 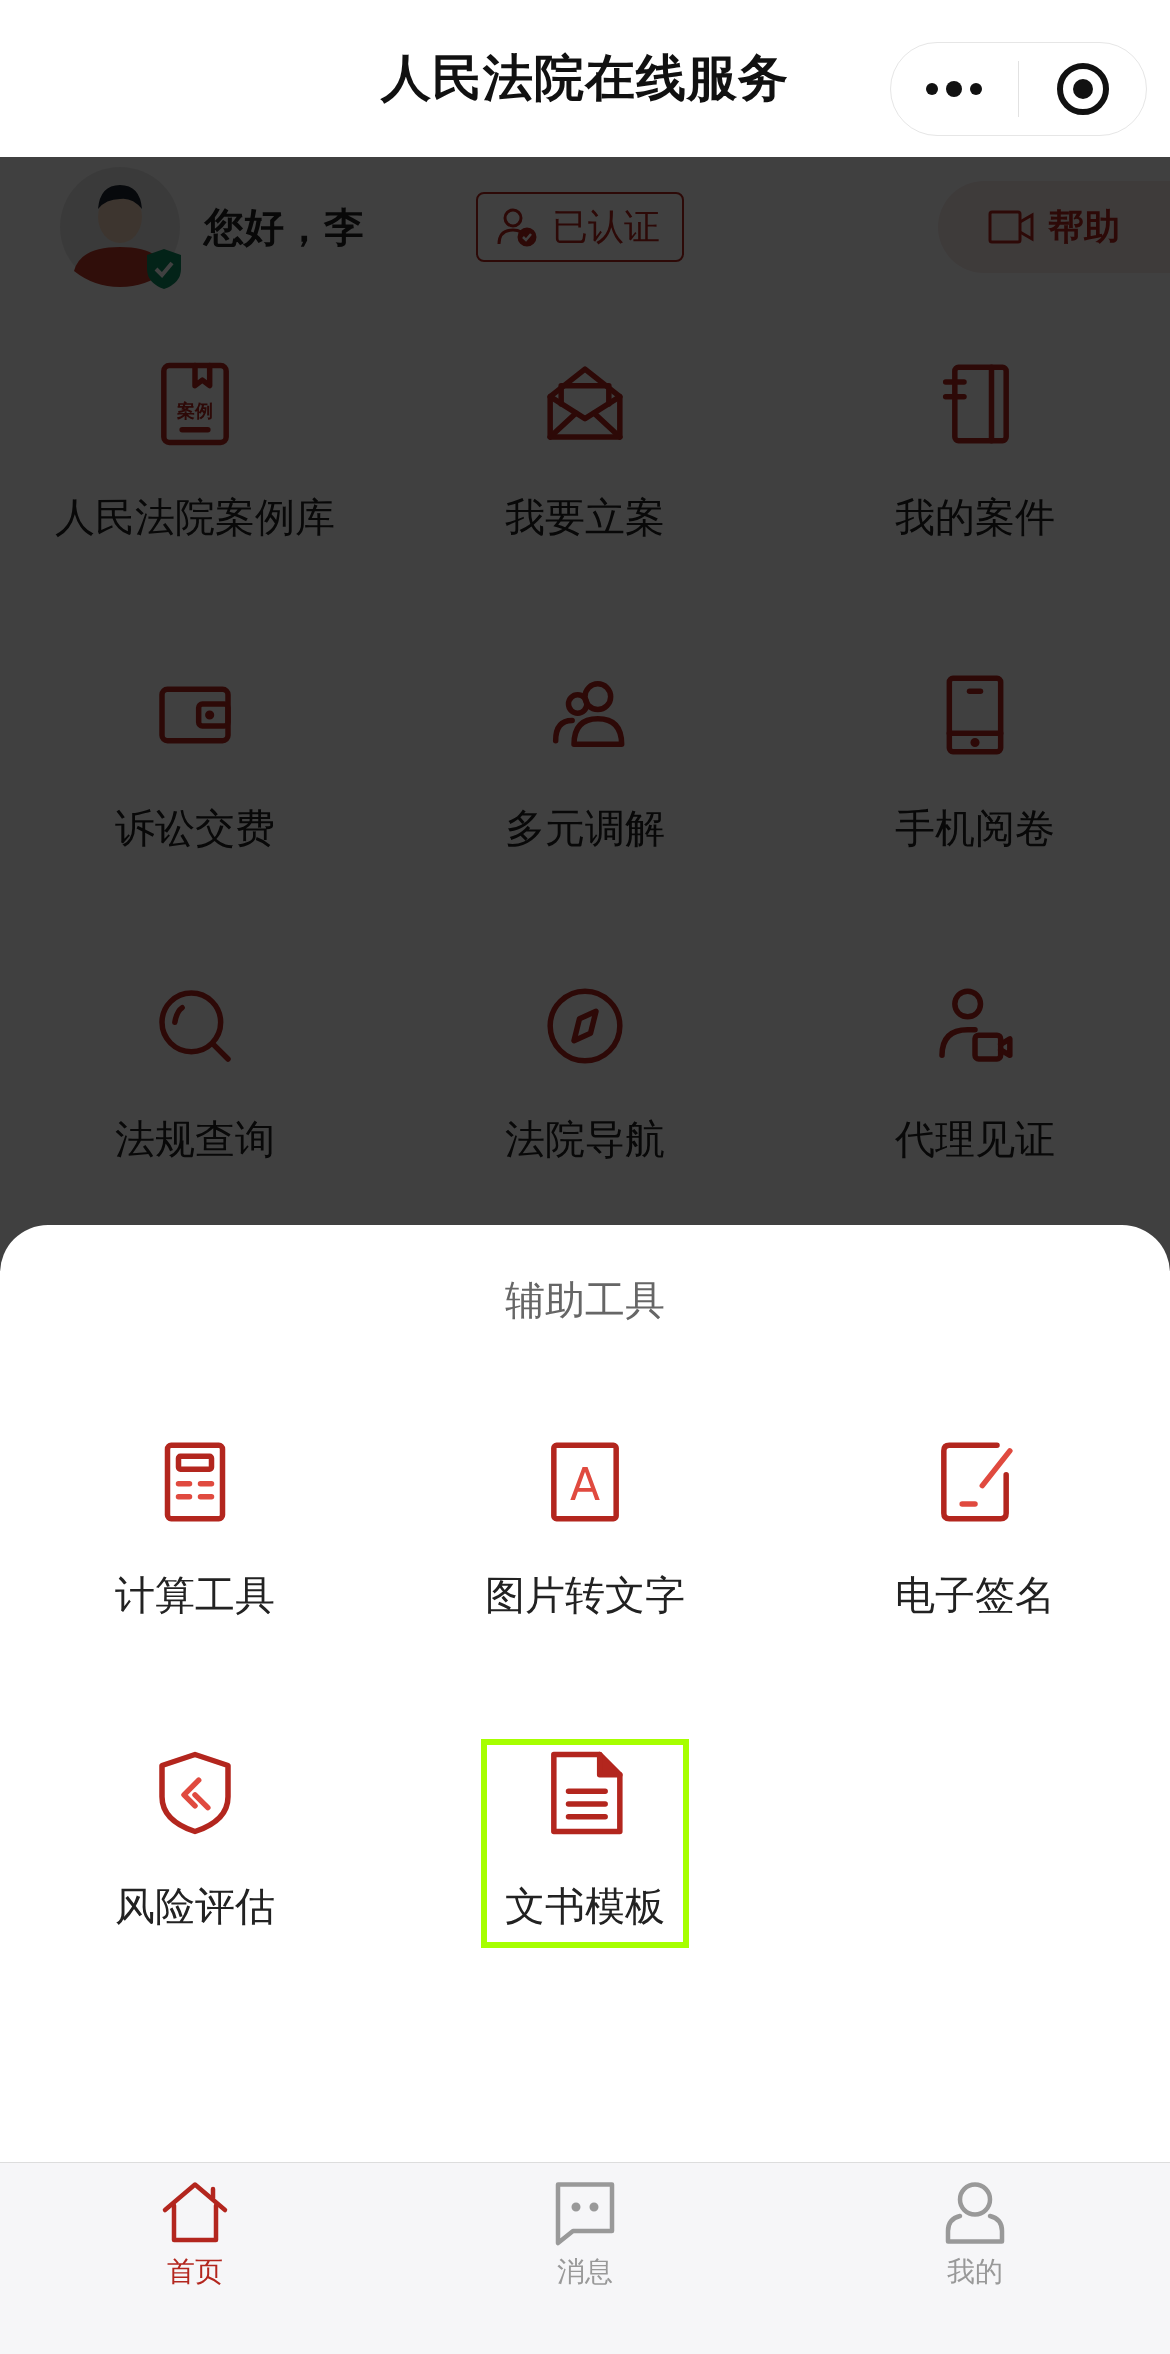 What do you see at coordinates (606, 226) in the screenshot?
I see `verified-label: 已认证` at bounding box center [606, 226].